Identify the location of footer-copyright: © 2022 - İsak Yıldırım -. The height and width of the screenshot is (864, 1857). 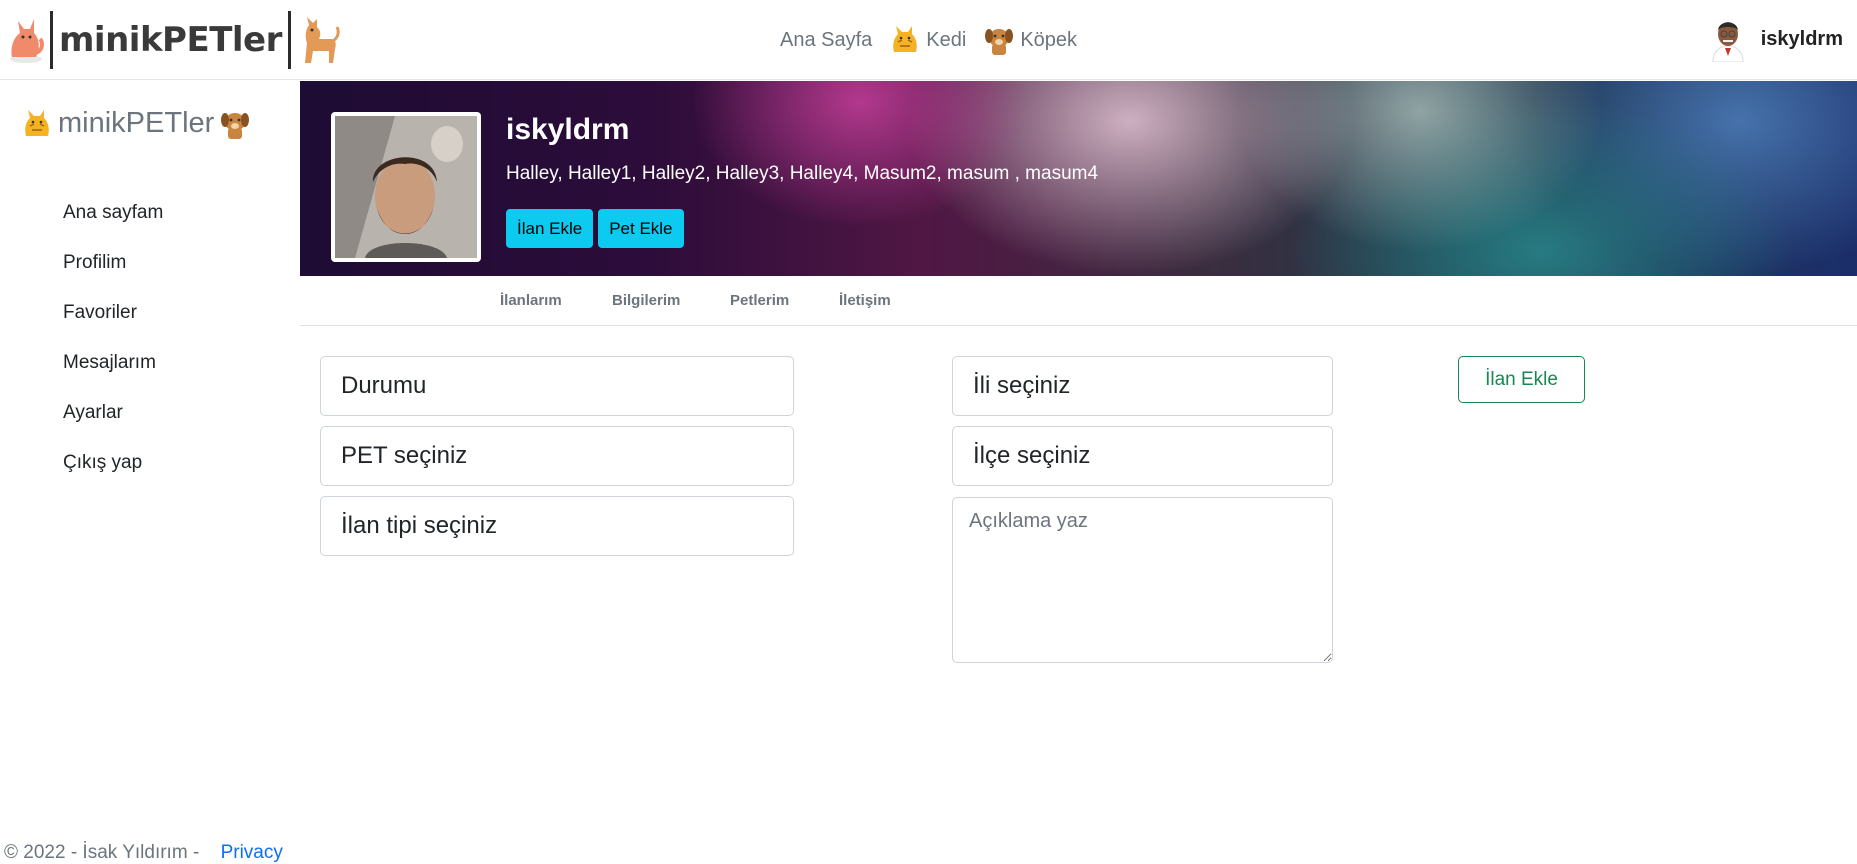
(102, 852).